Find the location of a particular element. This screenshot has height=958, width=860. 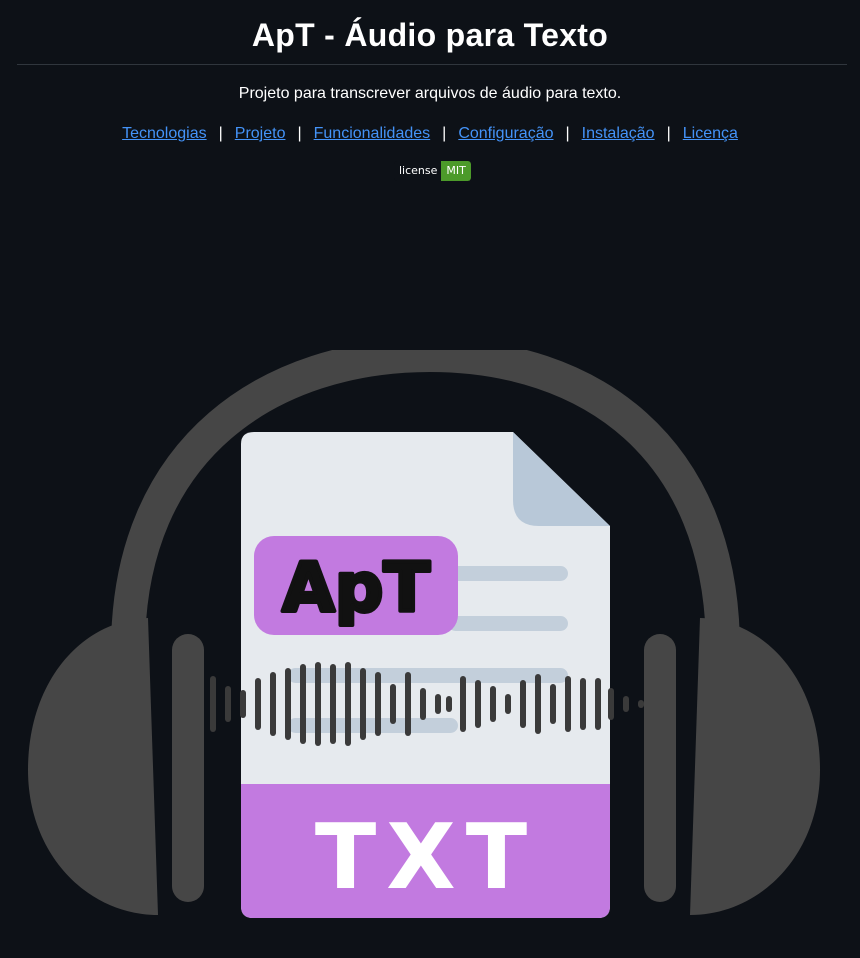

page-title: ApT - Áudio para Texto is located at coordinates (430, 35).